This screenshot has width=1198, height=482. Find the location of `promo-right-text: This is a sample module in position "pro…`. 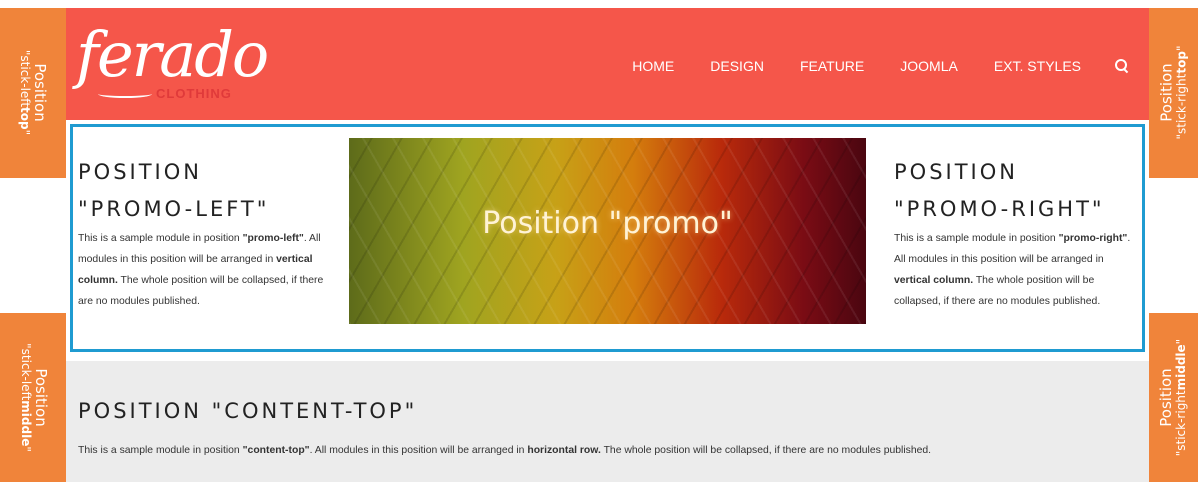

promo-right-text: This is a sample module in position "pro… is located at coordinates (1018, 270).